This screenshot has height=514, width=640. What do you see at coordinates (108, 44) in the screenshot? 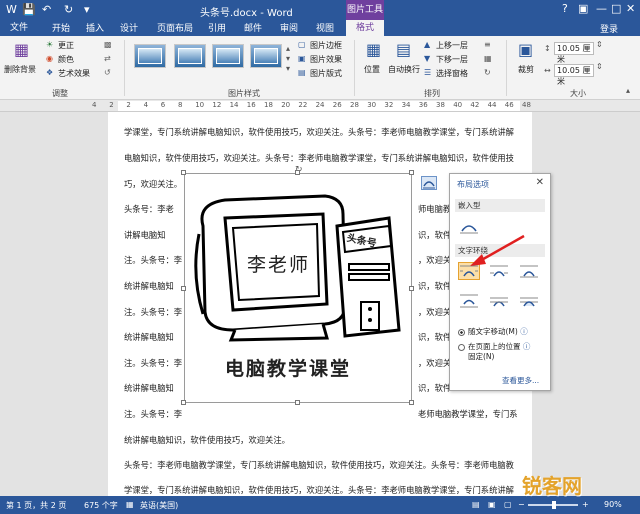
I see `compress-pictures-icon: ▩` at bounding box center [108, 44].